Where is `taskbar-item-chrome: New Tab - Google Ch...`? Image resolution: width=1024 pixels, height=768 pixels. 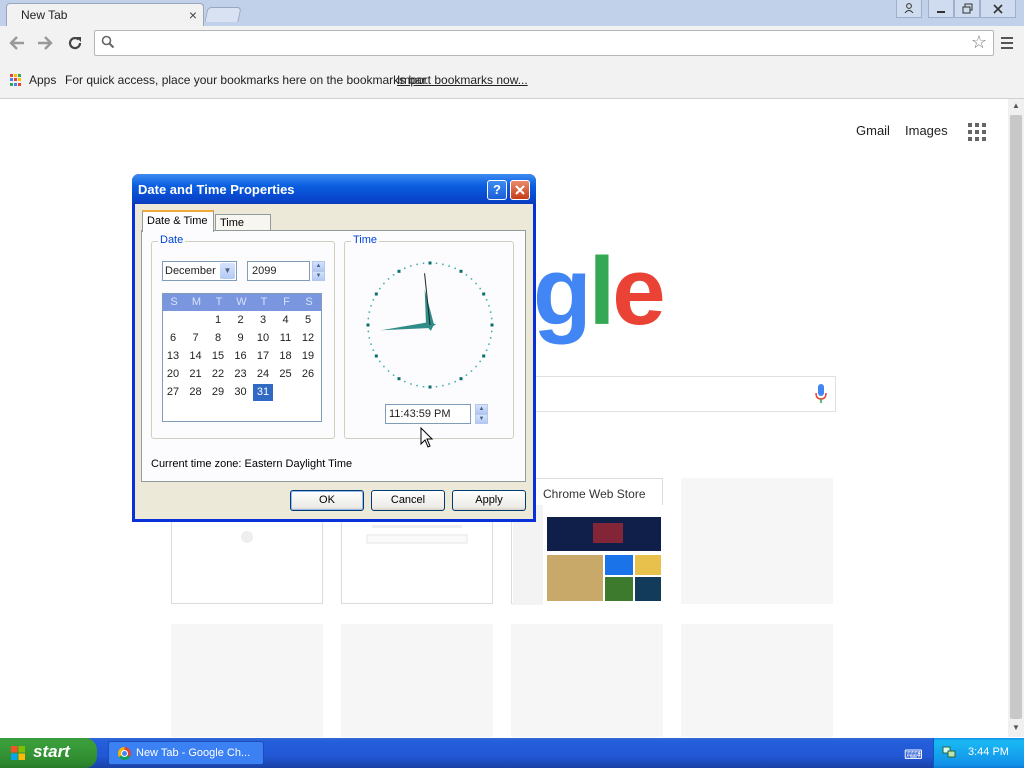
taskbar-item-chrome: New Tab - Google Ch... is located at coordinates (186, 753).